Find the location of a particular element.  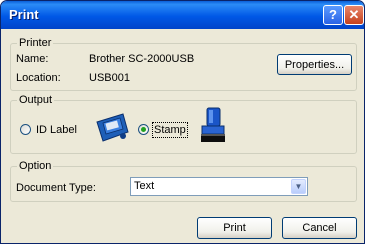

cancel-button: Cancel is located at coordinates (319, 228).